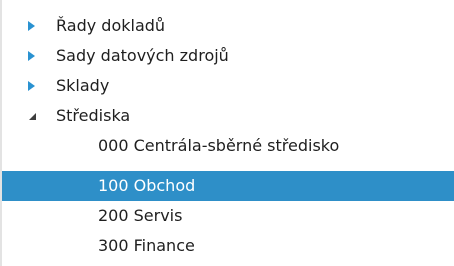 The height and width of the screenshot is (266, 454). I want to click on tree-node-label: 100 Obchod, so click(147, 185).